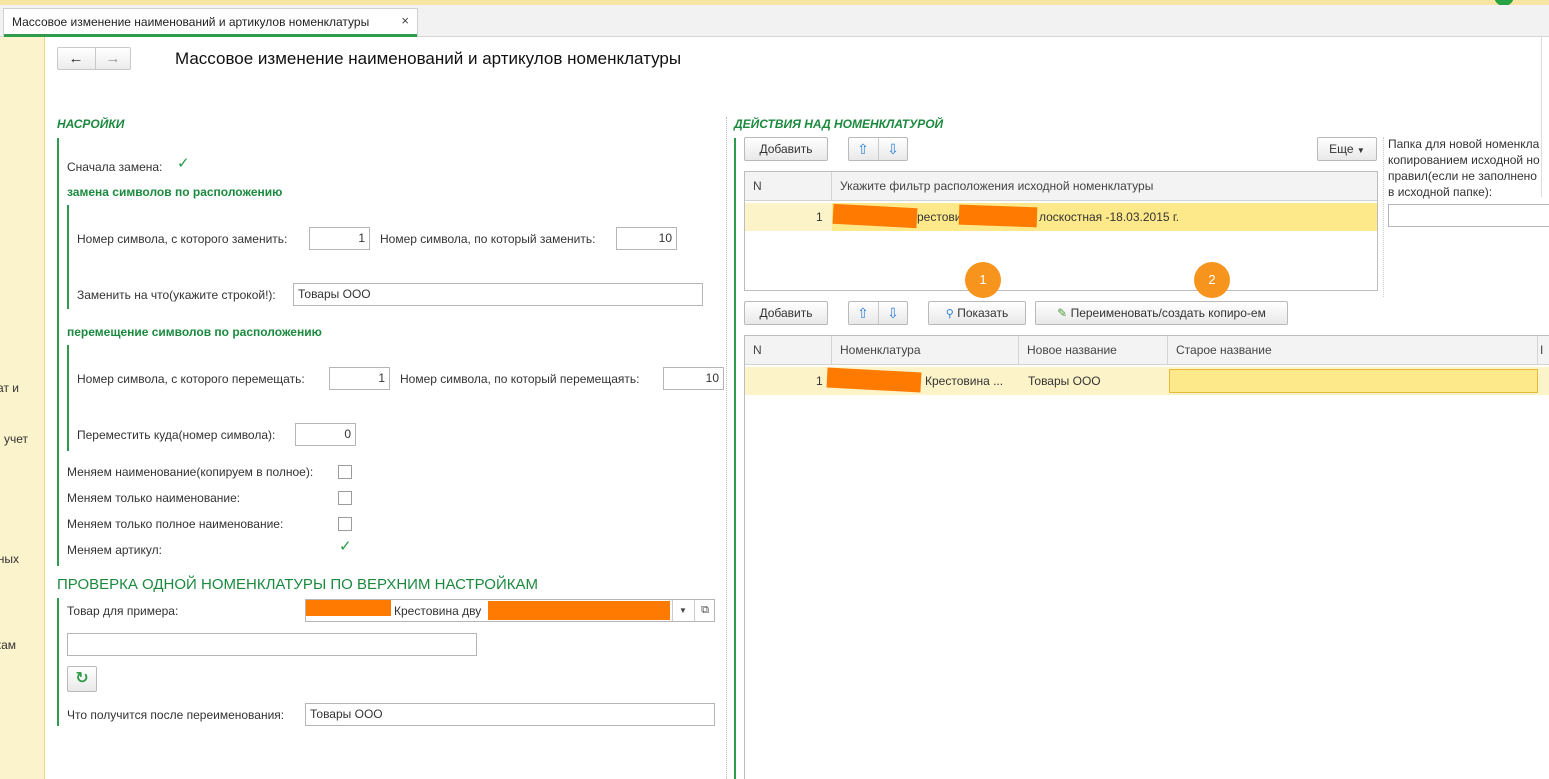 The image size is (1549, 779). What do you see at coordinates (194, 332) in the screenshot?
I see `move-section-heading: перемещение символов по расположению` at bounding box center [194, 332].